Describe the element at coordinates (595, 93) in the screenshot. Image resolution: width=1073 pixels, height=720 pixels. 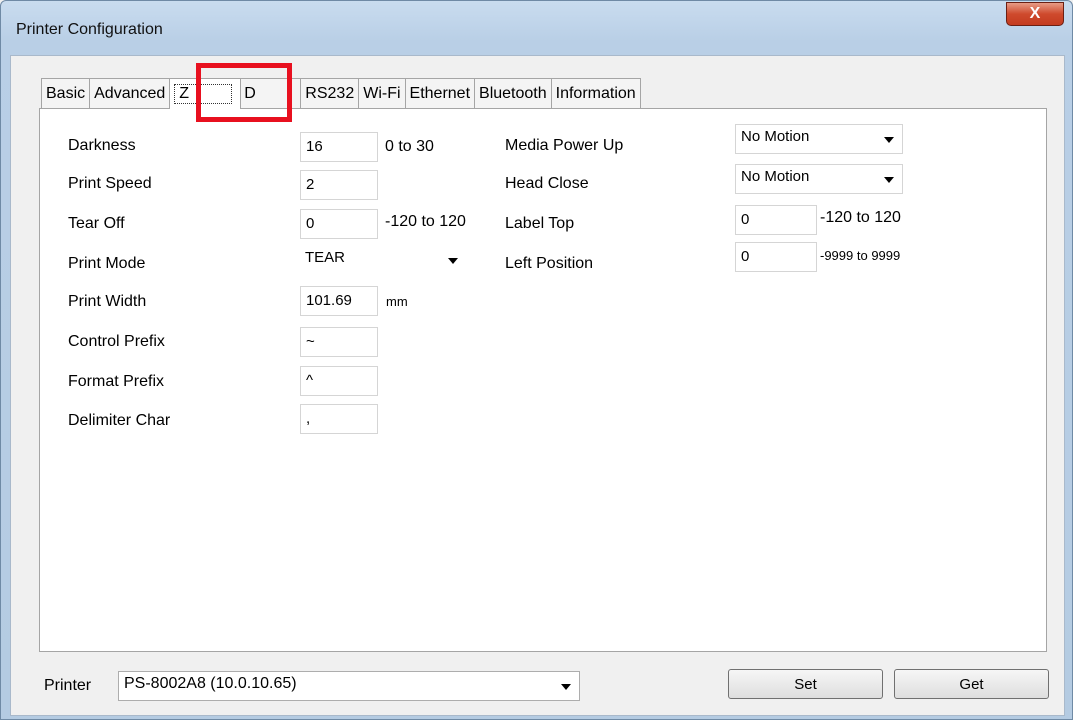
I see `tab-information: Information` at that location.